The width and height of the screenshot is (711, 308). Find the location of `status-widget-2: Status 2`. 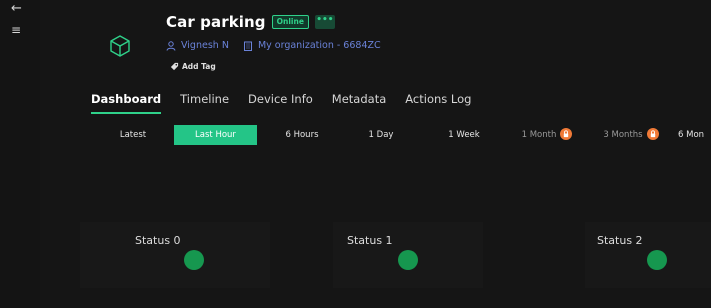

status-widget-2: Status 2 is located at coordinates (648, 255).